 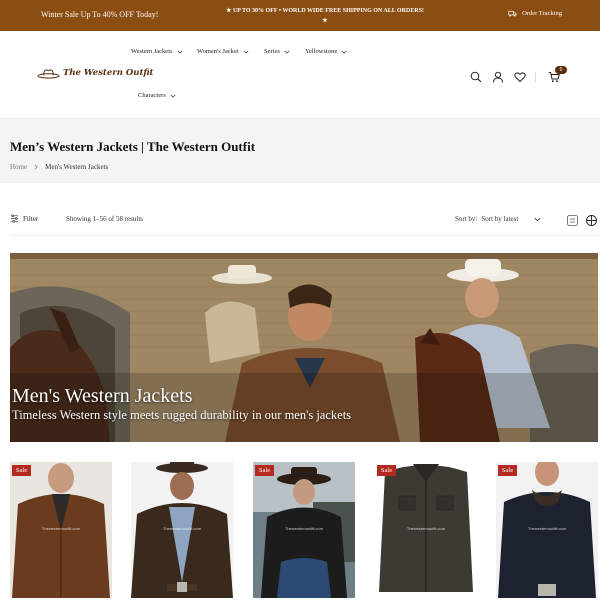 I want to click on nav-series: Series, so click(x=277, y=51).